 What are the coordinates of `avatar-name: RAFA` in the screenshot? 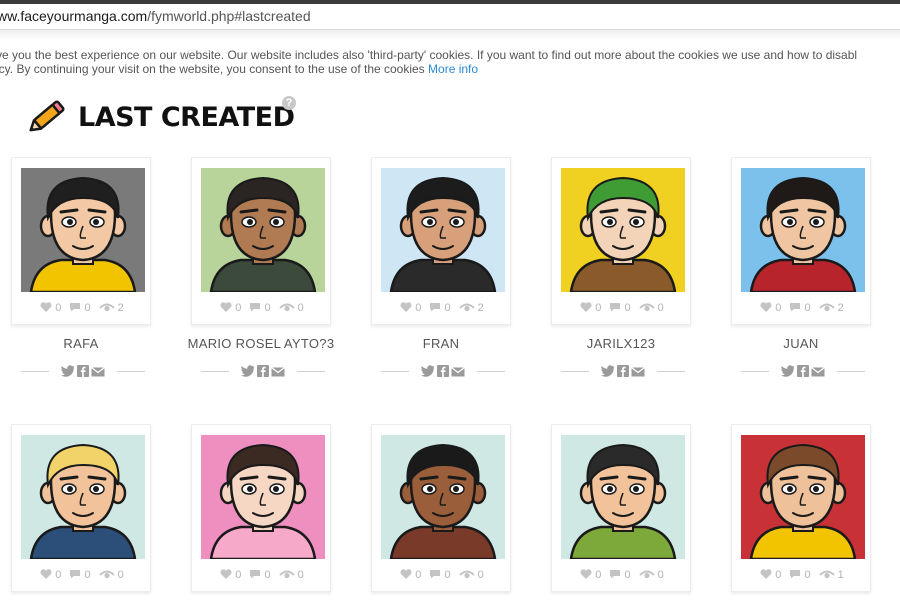 It's located at (85, 343).